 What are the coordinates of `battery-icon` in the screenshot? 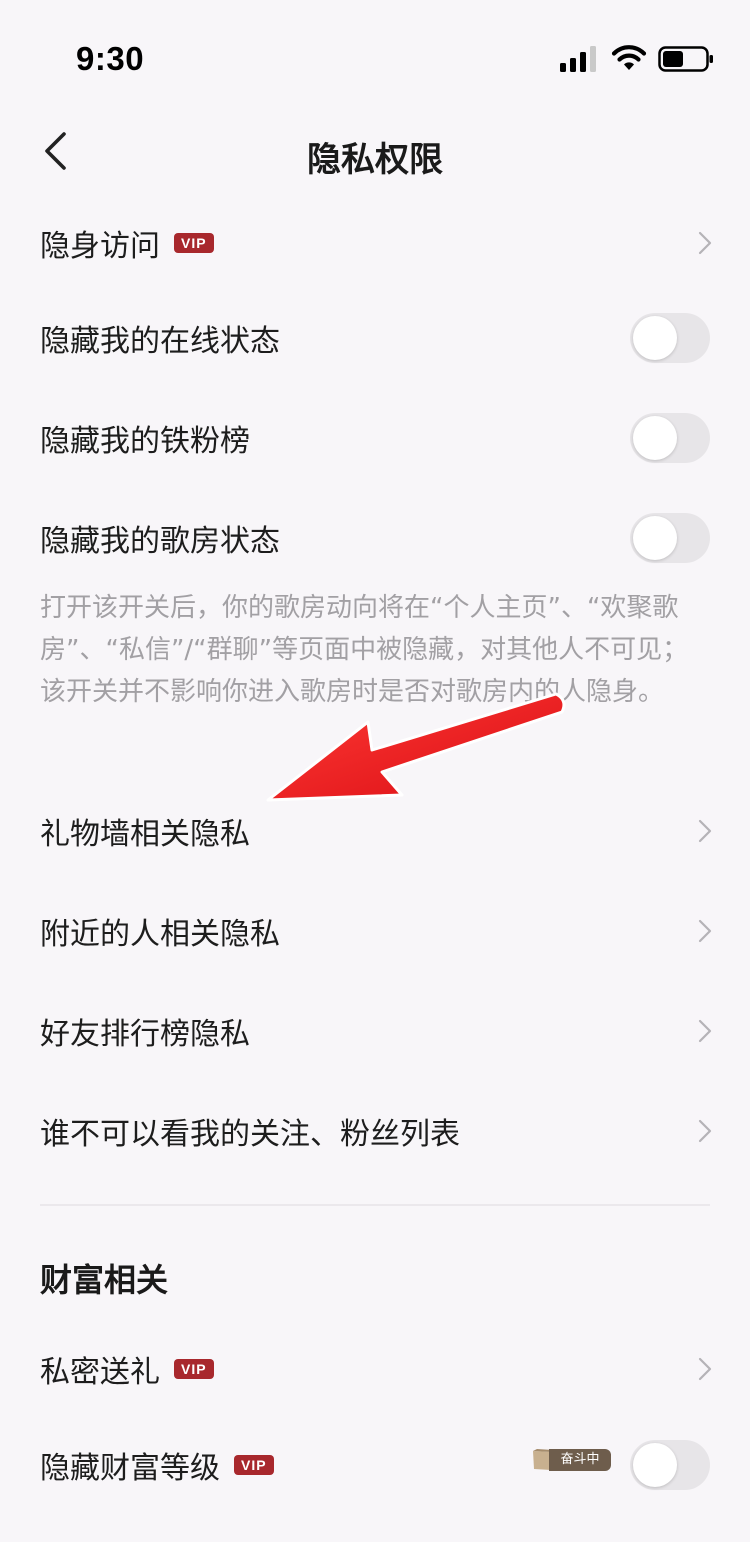 It's located at (685, 59).